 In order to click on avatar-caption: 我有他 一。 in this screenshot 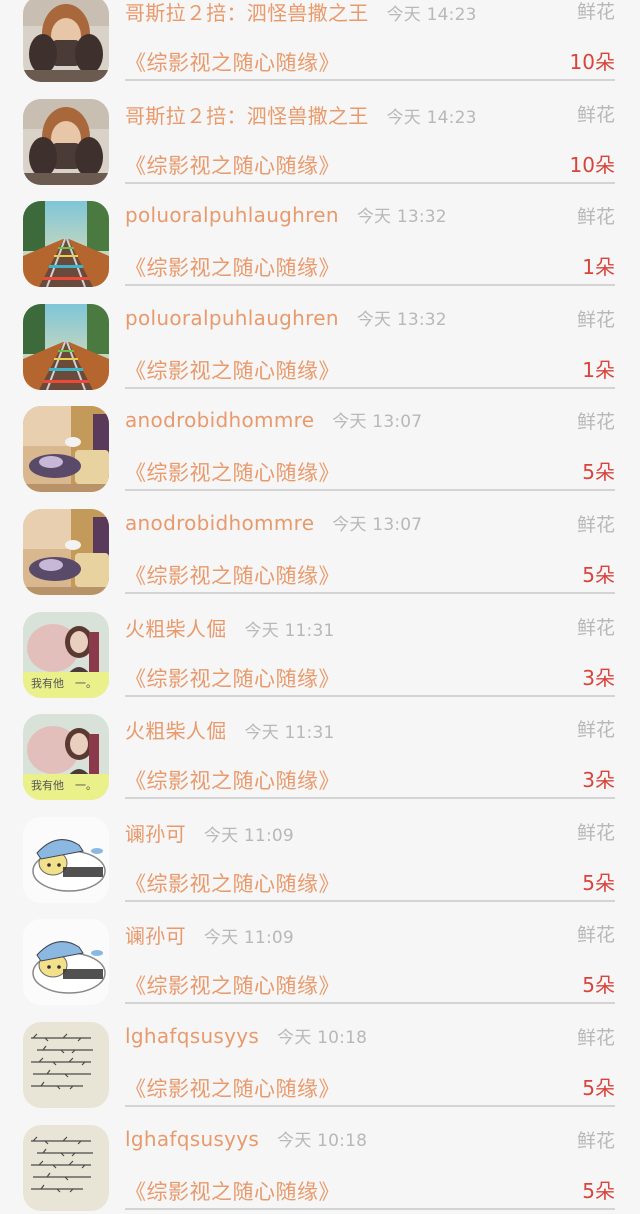, I will do `click(64, 683)`.